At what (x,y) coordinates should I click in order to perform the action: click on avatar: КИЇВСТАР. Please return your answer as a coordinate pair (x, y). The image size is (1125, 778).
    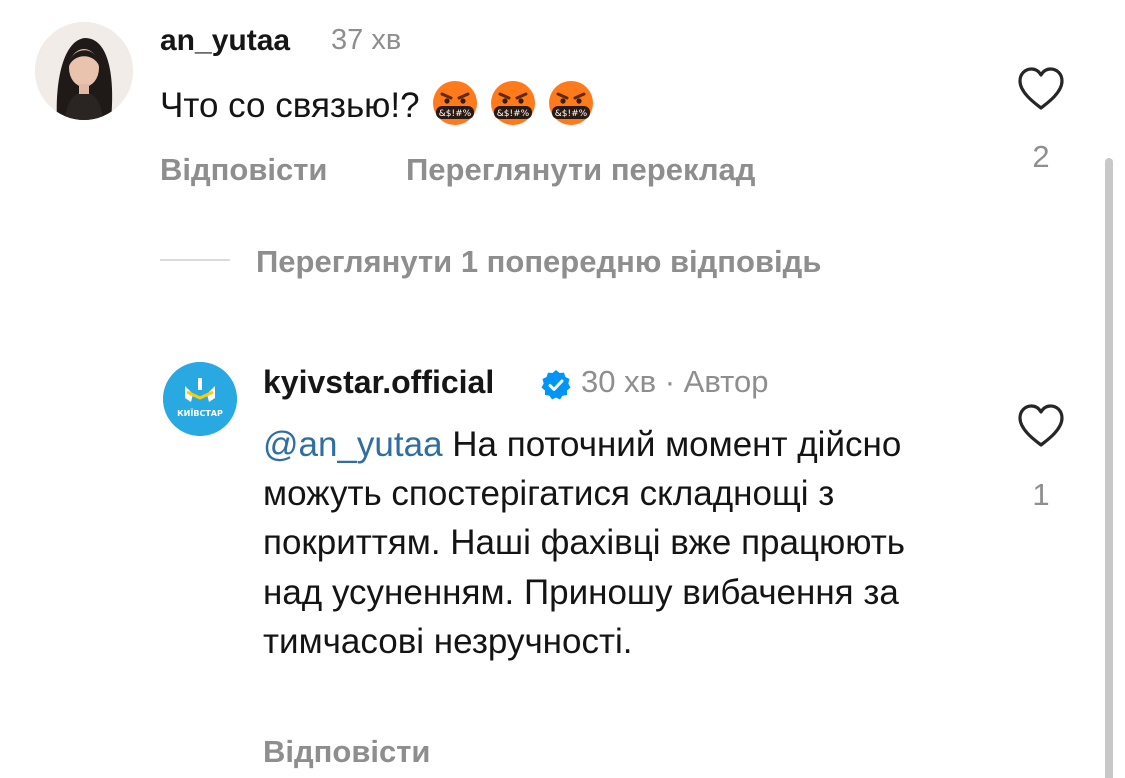
    Looking at the image, I should click on (200, 399).